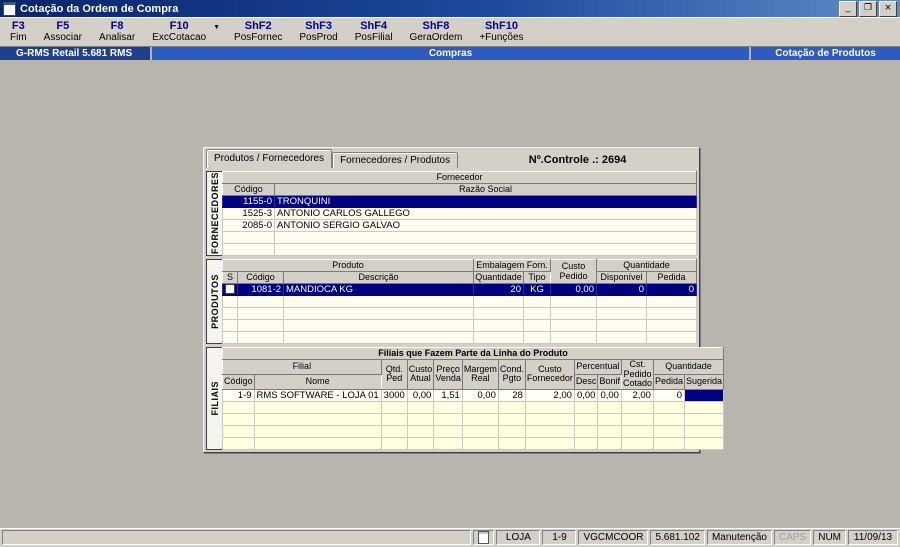  Describe the element at coordinates (9, 8) in the screenshot. I see `app-icon` at that location.